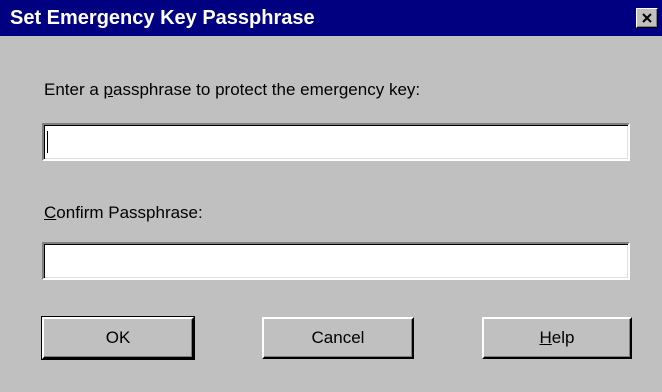 Image resolution: width=662 pixels, height=392 pixels. What do you see at coordinates (162, 18) in the screenshot?
I see `window-title: Set Emergency Key Passphrase` at bounding box center [162, 18].